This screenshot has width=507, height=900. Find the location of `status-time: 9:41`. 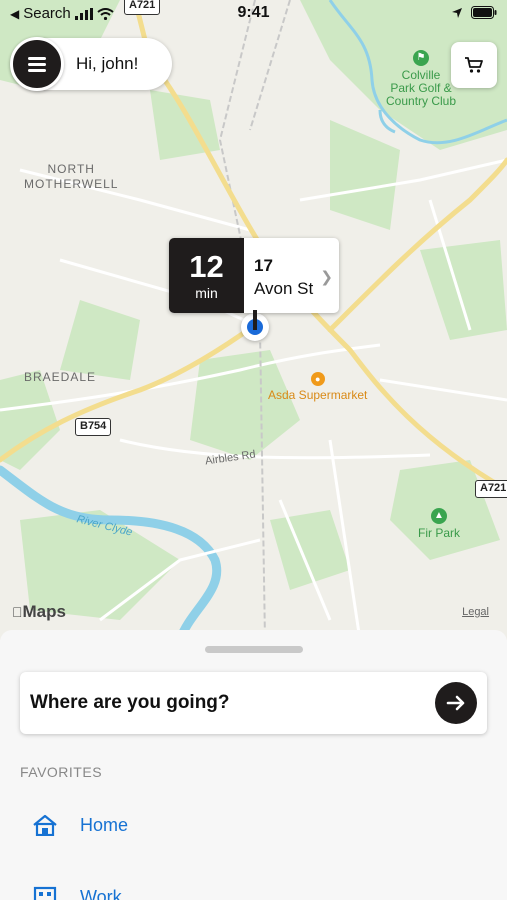

status-time: 9:41 is located at coordinates (253, 12).